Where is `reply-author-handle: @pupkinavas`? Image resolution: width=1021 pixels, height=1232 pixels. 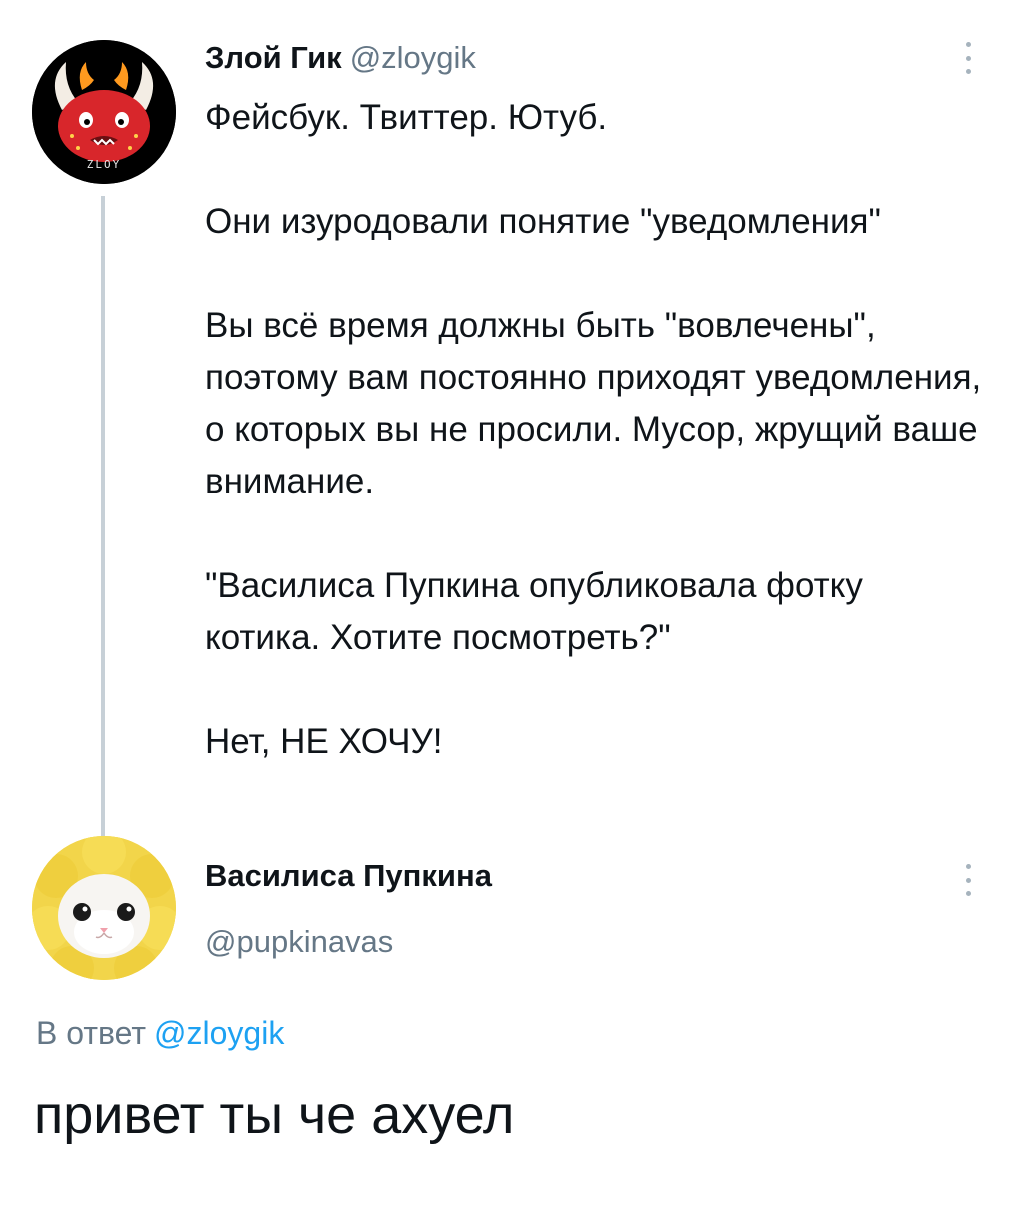
reply-author-handle: @pupkinavas is located at coordinates (299, 942).